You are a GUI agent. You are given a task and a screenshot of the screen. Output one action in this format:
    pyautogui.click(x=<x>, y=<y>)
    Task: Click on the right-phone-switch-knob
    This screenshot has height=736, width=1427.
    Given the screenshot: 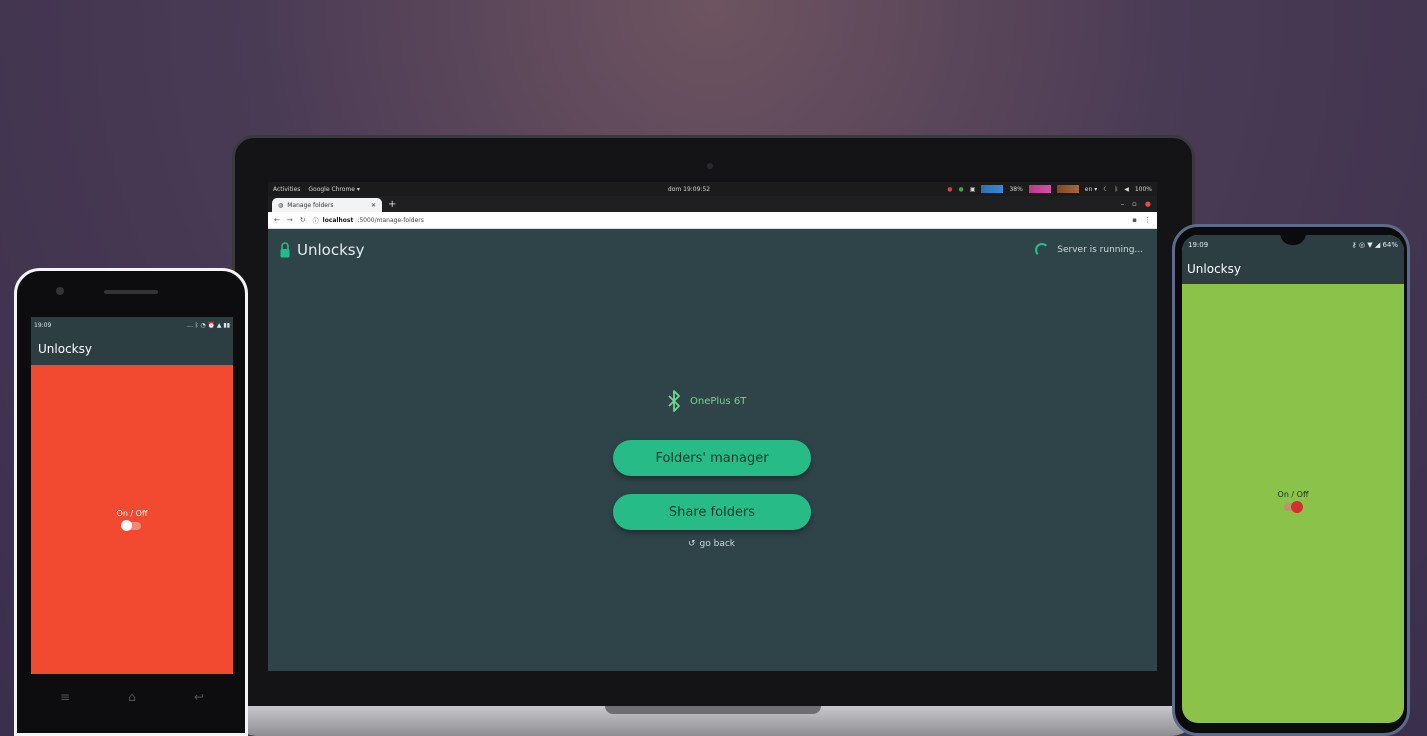 What is the action you would take?
    pyautogui.click(x=1297, y=507)
    